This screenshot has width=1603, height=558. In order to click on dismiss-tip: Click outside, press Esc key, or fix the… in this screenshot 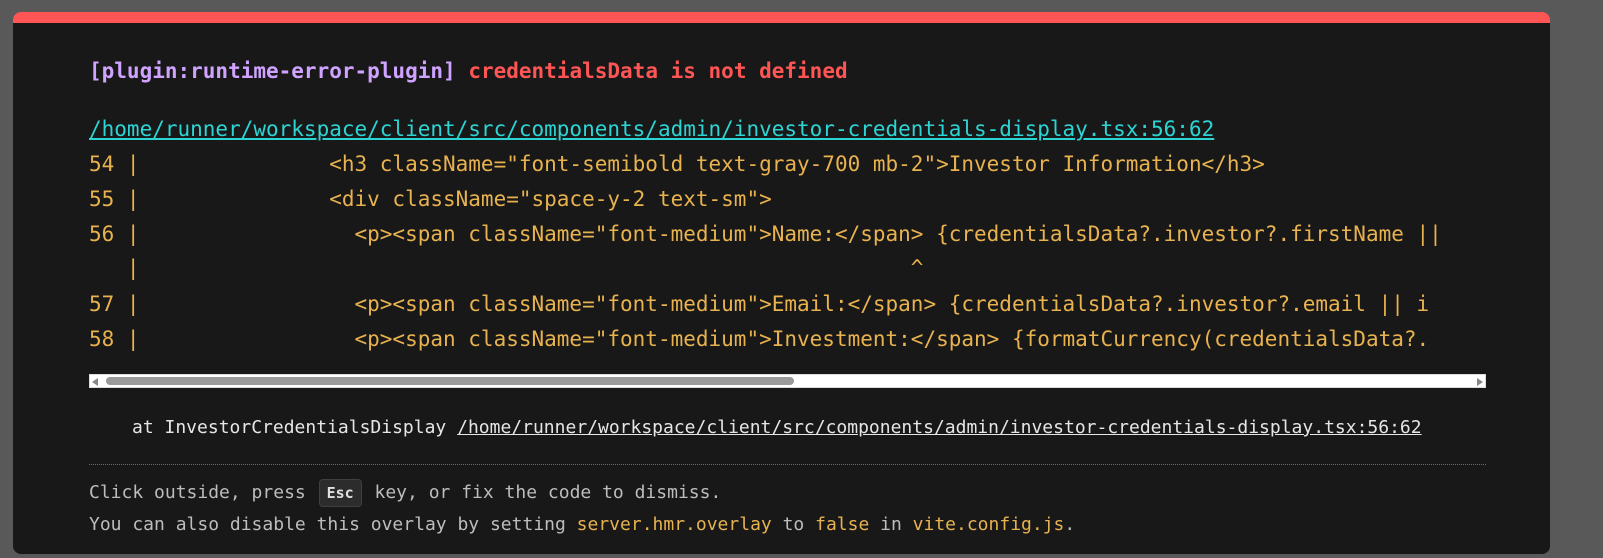, I will do `click(405, 493)`.